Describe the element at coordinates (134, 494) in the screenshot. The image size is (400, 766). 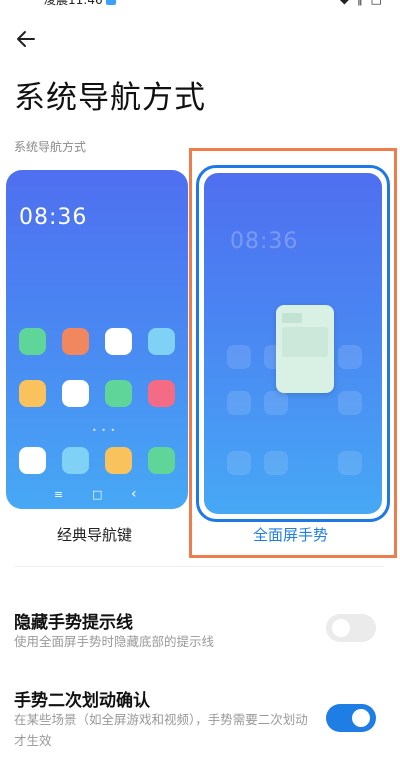
I see `back-key-icon: ‹` at that location.